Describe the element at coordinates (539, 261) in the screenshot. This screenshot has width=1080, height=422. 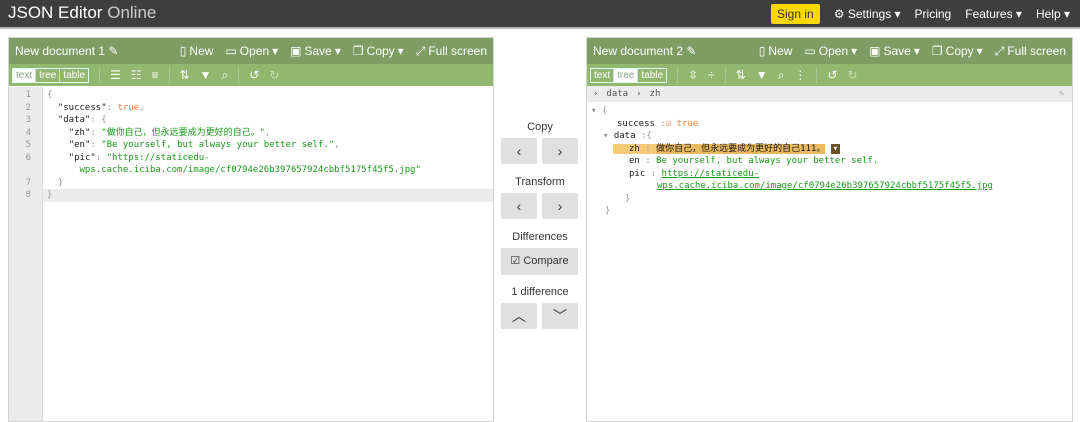
I see `compare-checkbox: ☑ Compare` at that location.